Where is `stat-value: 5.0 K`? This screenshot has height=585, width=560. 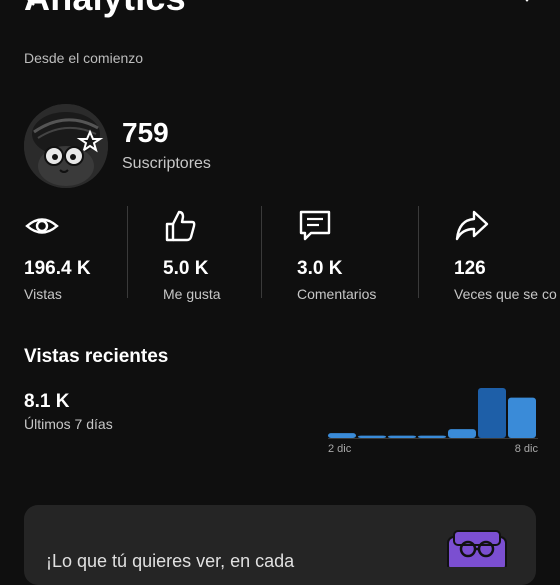 stat-value: 5.0 K is located at coordinates (186, 268).